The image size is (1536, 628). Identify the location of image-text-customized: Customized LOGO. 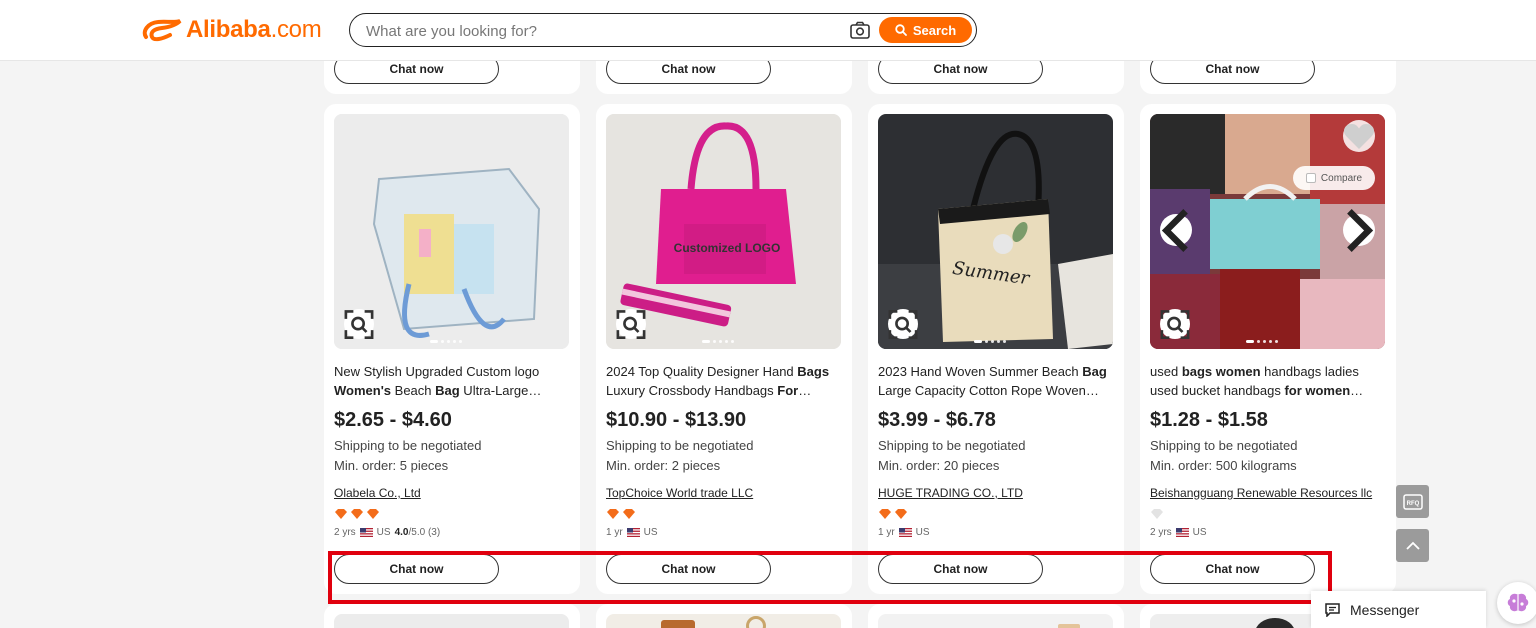
(727, 248).